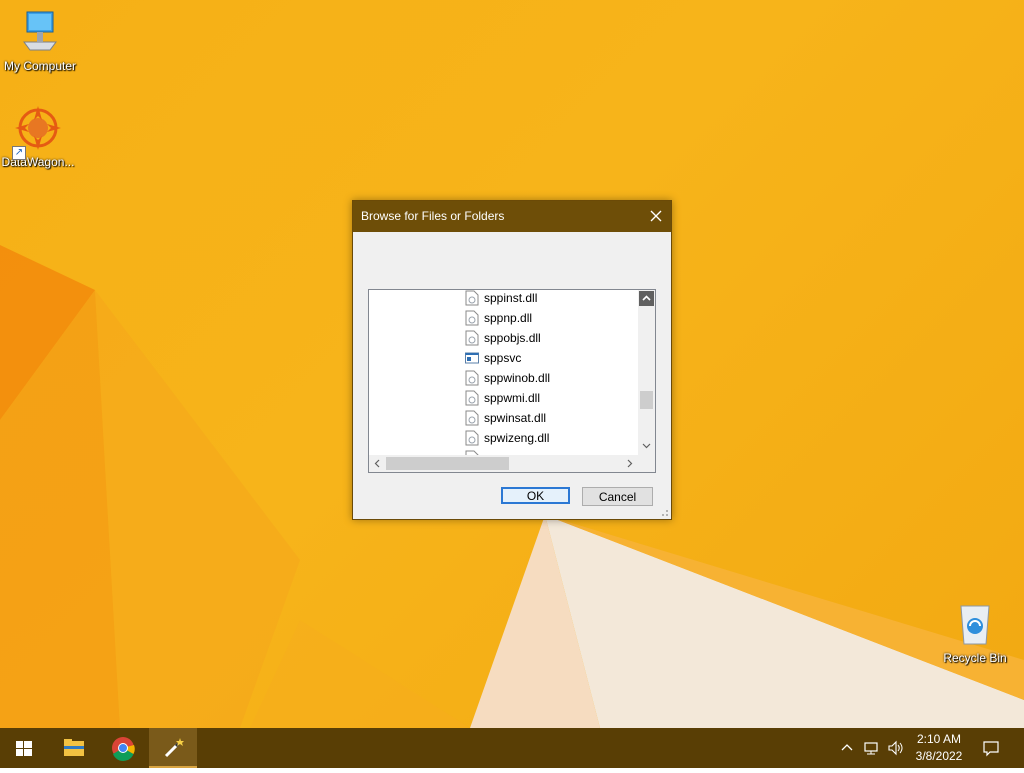 Image resolution: width=1024 pixels, height=773 pixels. I want to click on start-button, so click(24, 748).